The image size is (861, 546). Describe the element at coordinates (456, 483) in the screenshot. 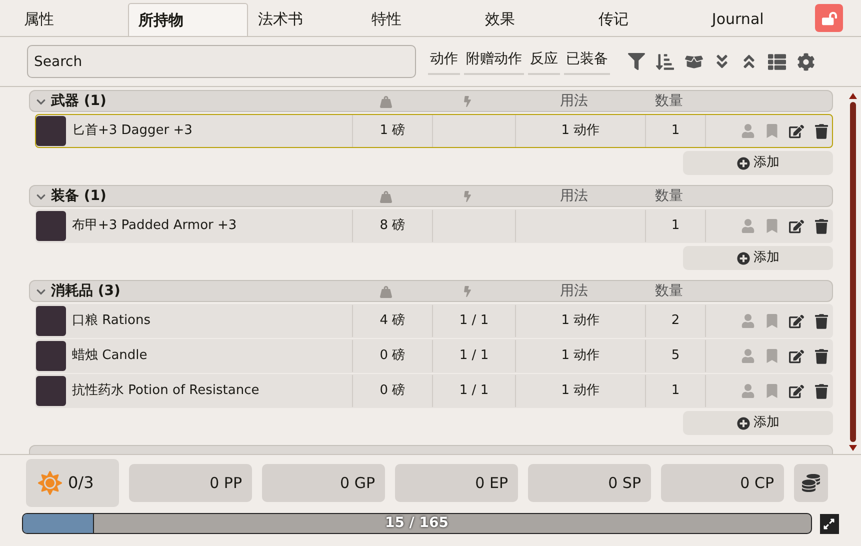

I see `currency-field: 0 EP` at that location.